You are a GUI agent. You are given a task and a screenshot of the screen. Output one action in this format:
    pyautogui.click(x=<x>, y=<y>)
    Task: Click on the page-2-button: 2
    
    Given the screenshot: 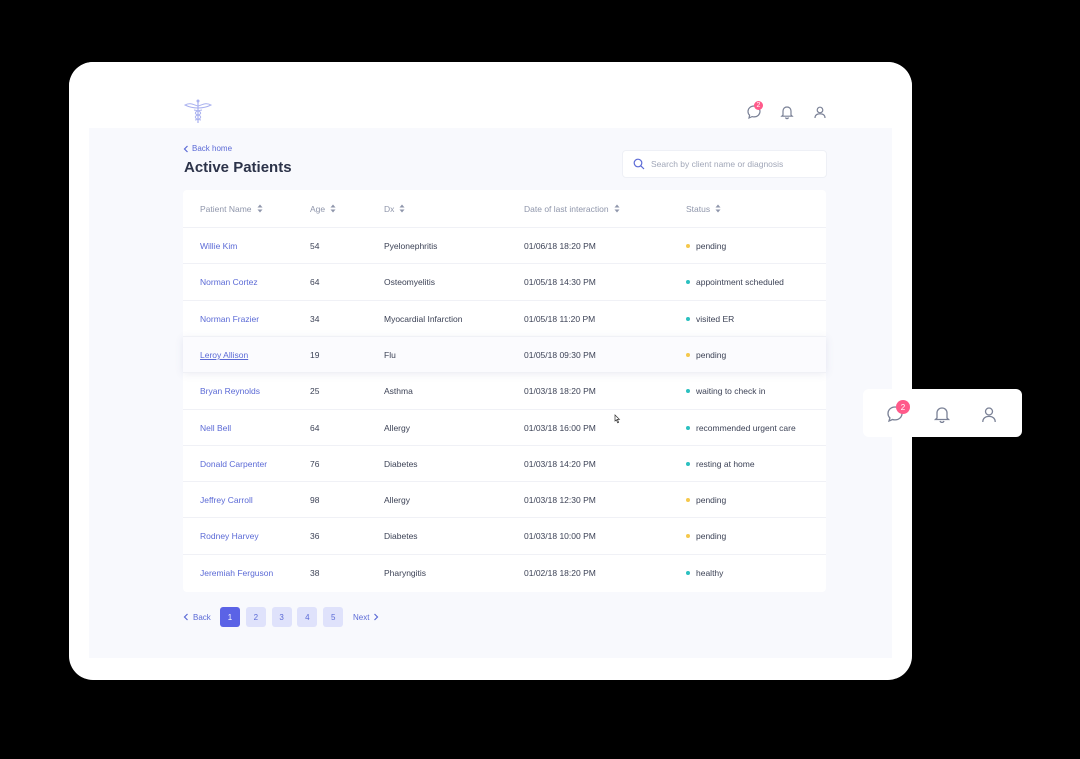 What is the action you would take?
    pyautogui.click(x=255, y=617)
    